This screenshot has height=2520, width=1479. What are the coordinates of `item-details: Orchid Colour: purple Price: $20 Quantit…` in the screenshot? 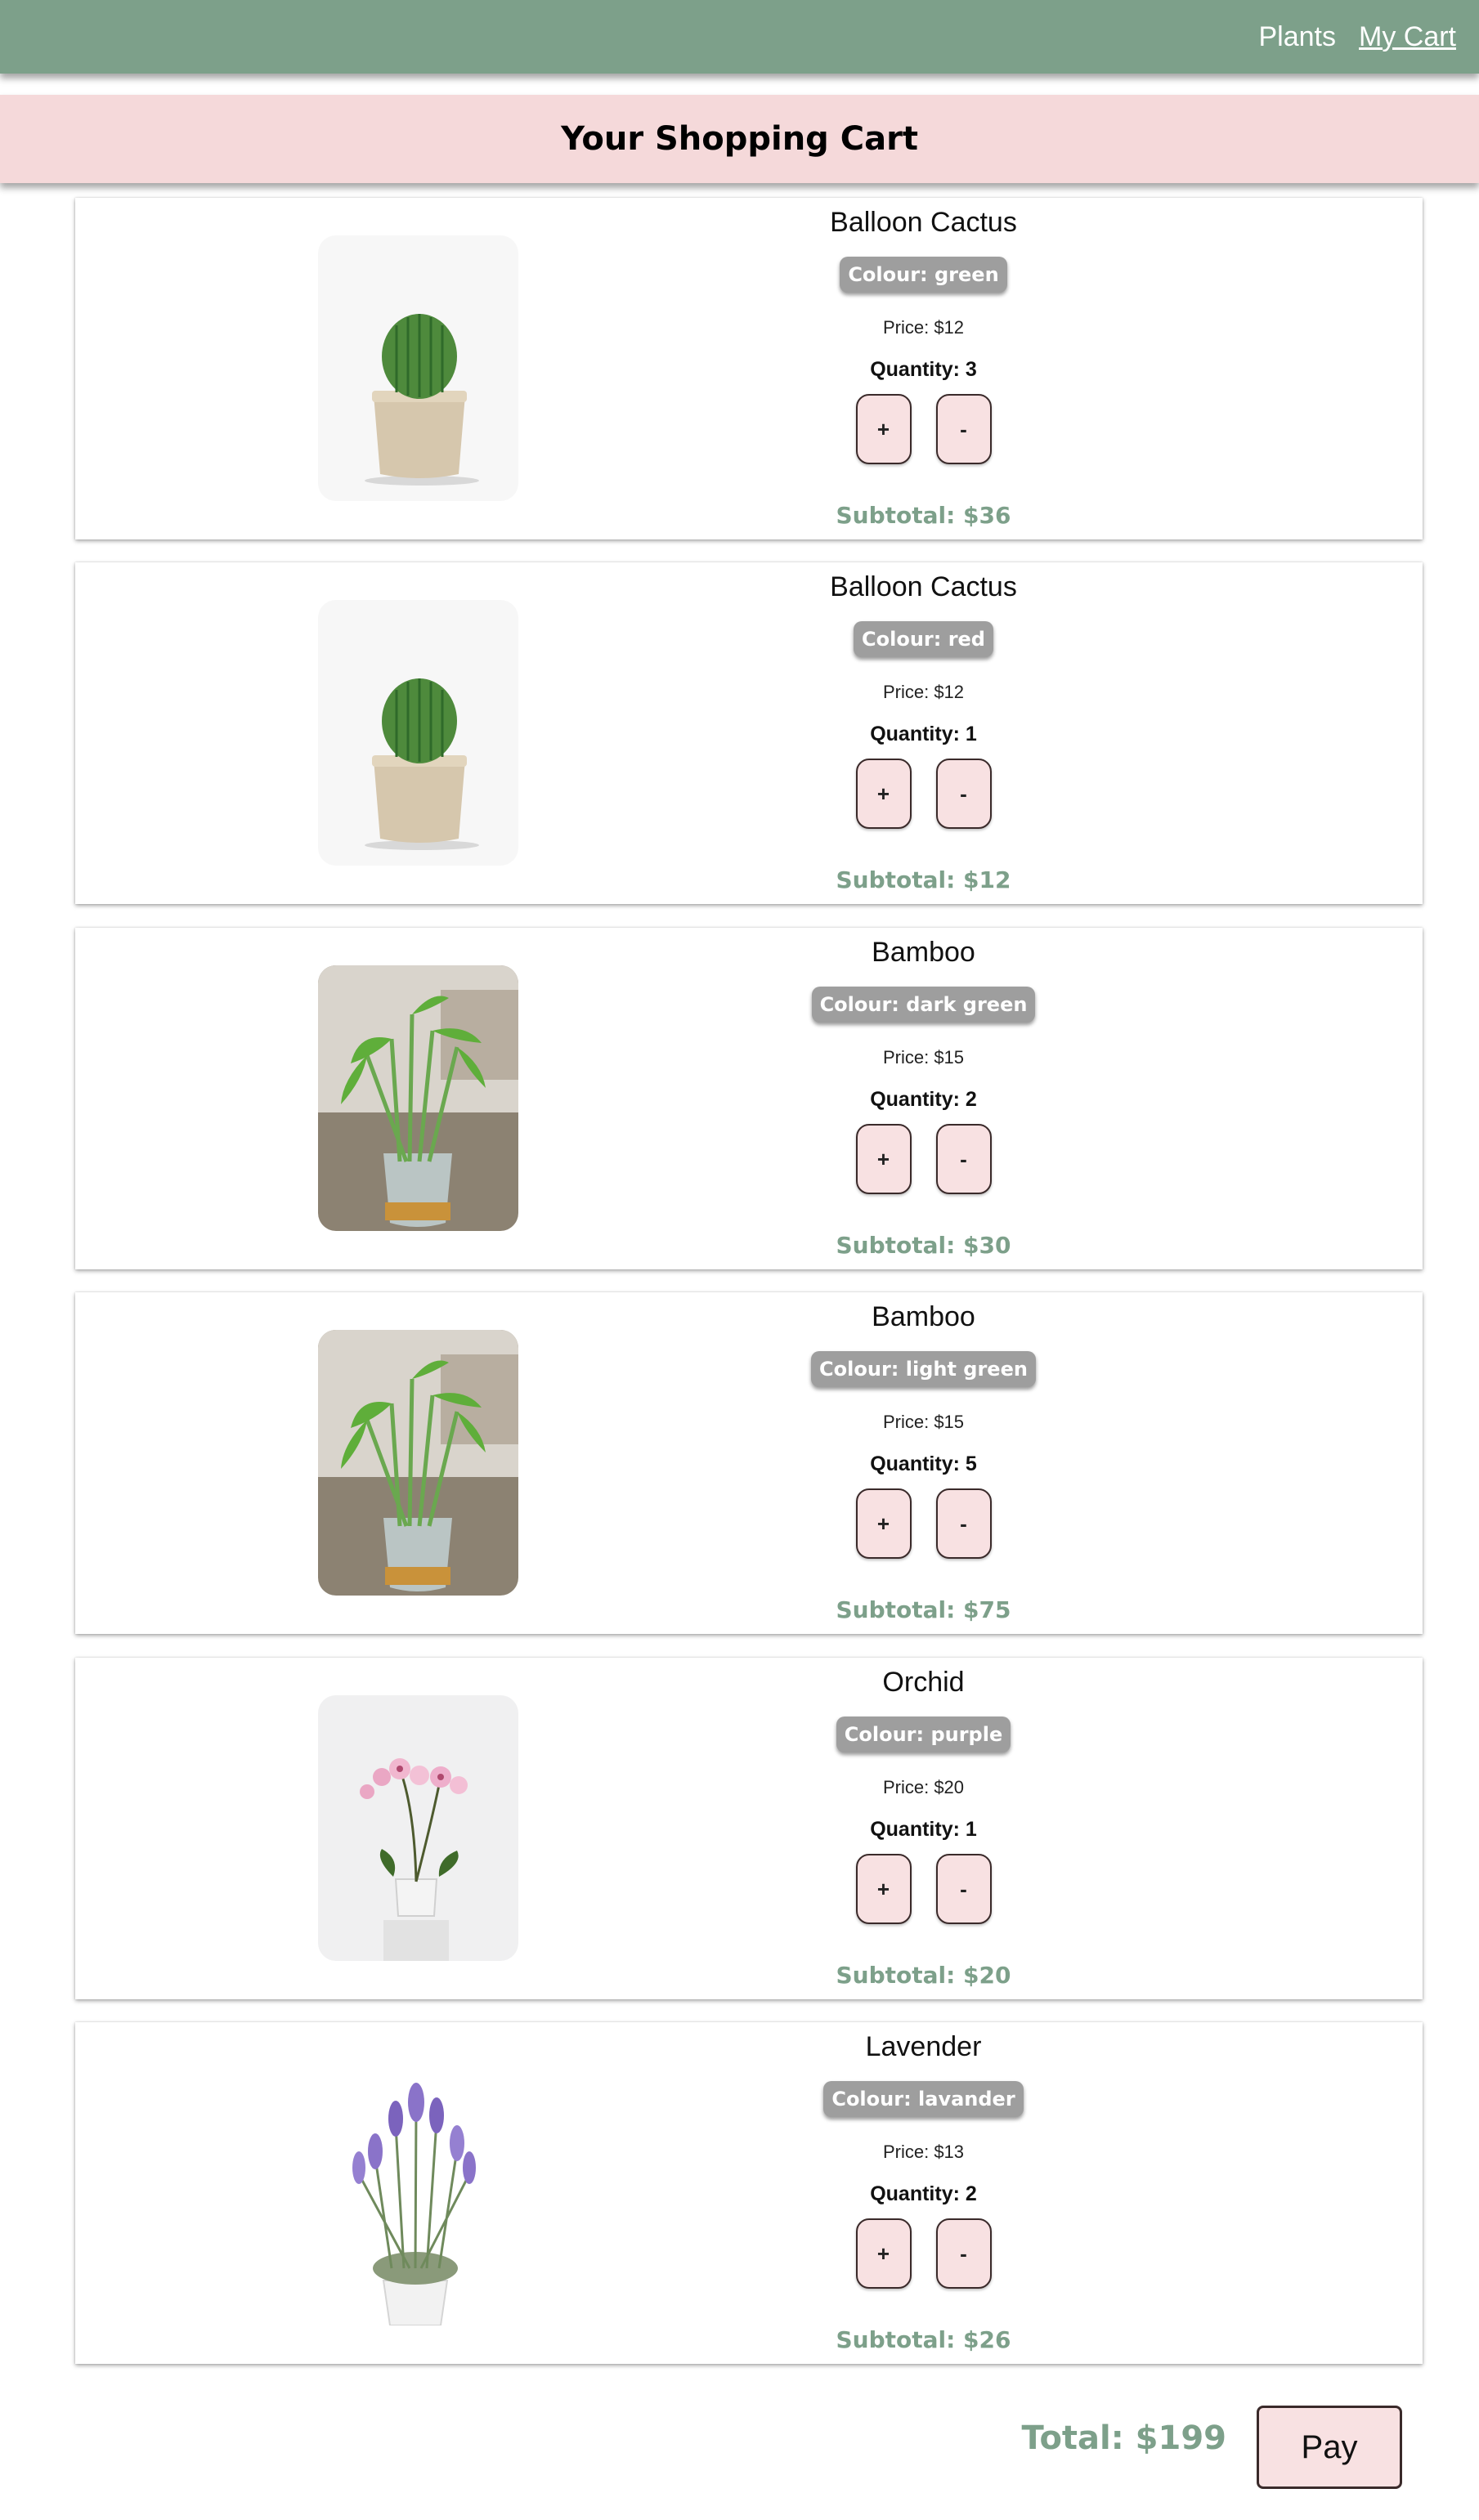 It's located at (924, 1829).